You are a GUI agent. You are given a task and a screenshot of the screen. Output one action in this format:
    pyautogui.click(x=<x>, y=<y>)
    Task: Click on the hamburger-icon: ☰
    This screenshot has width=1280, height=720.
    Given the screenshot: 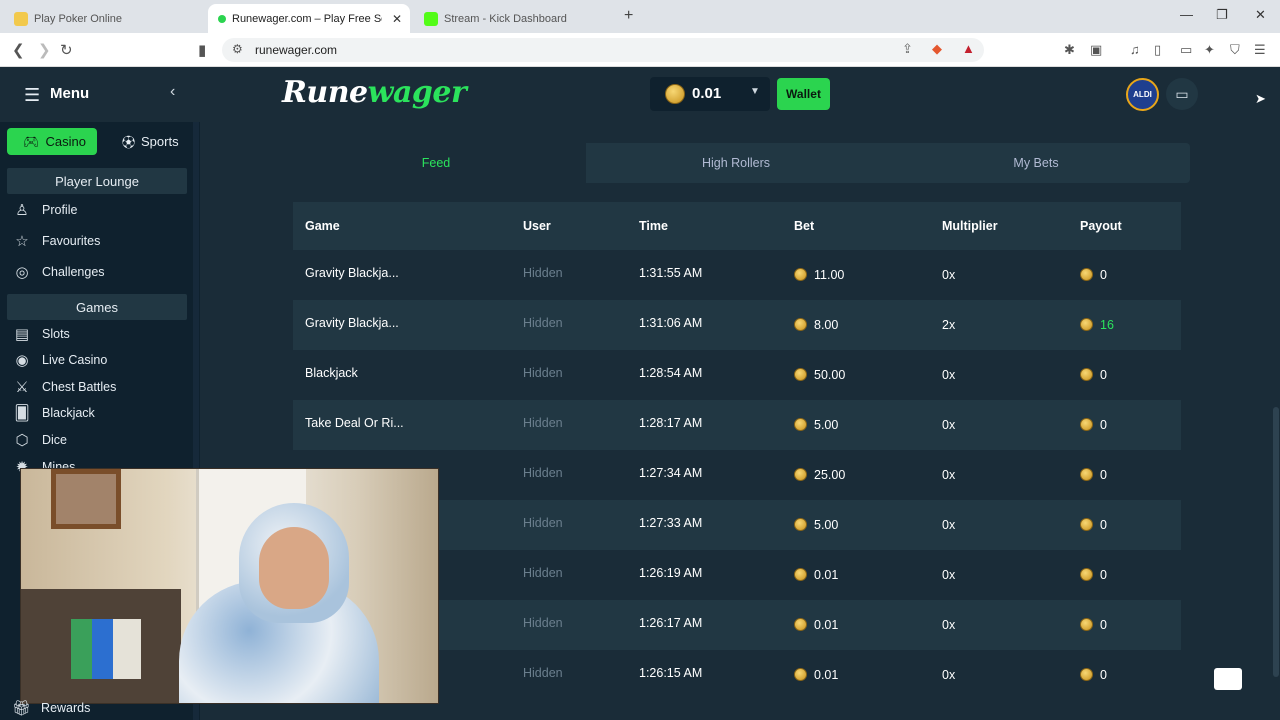 What is the action you would take?
    pyautogui.click(x=32, y=95)
    